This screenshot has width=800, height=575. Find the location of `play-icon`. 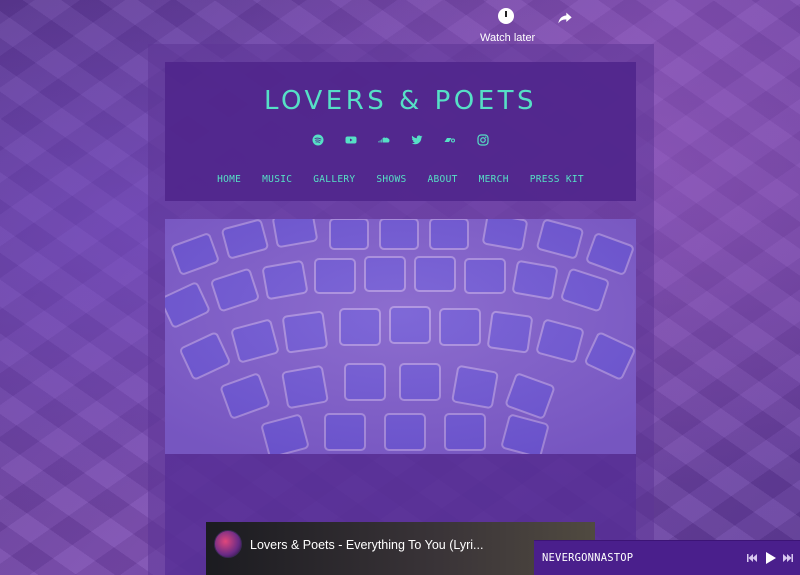

play-icon is located at coordinates (770, 558).